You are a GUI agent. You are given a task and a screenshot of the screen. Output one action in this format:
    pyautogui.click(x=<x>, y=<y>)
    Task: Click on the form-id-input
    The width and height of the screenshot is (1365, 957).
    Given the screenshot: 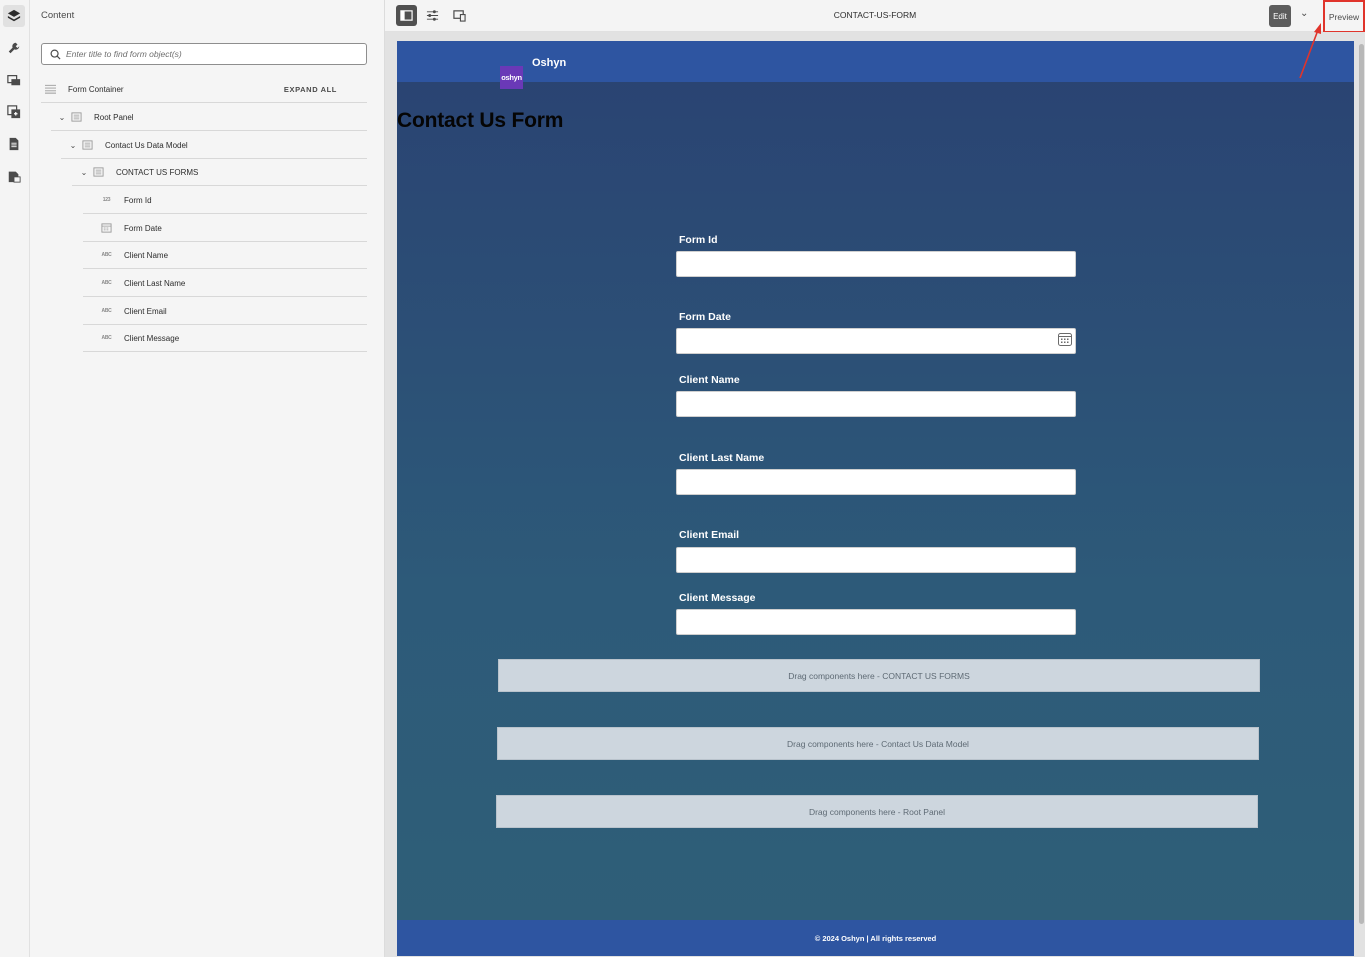 What is the action you would take?
    pyautogui.click(x=876, y=264)
    